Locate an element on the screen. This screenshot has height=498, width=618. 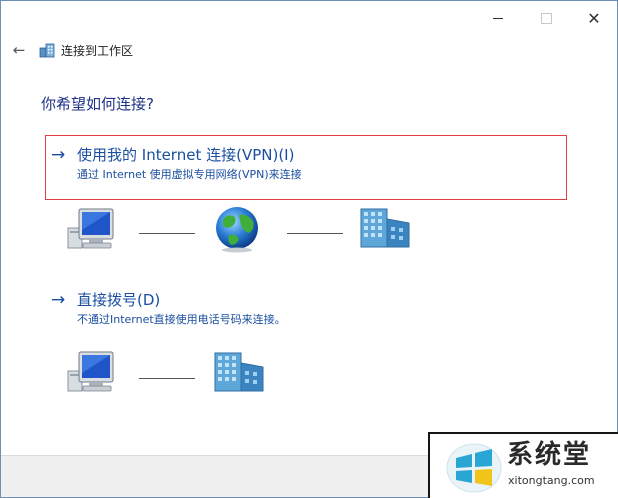
vpn-option-description: 通过 Internet 使用虚拟专用网络(VPN)来连接 is located at coordinates (189, 174).